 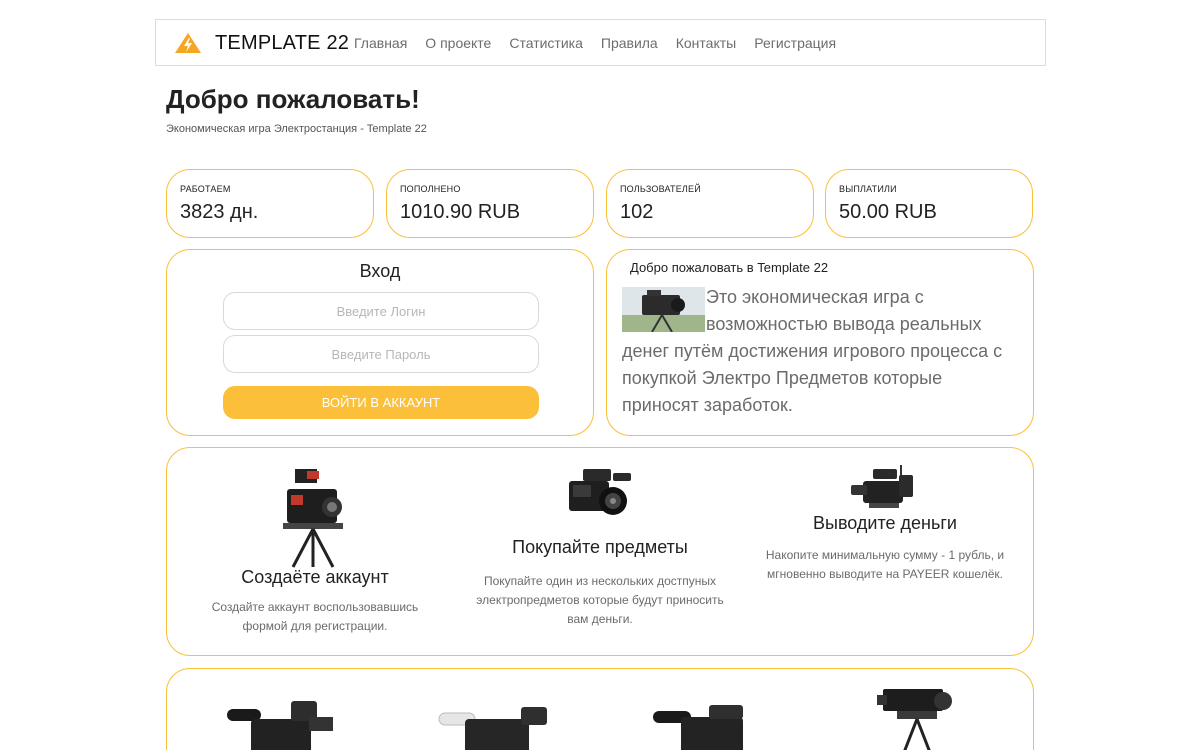 What do you see at coordinates (600, 709) in the screenshot?
I see `products-card` at bounding box center [600, 709].